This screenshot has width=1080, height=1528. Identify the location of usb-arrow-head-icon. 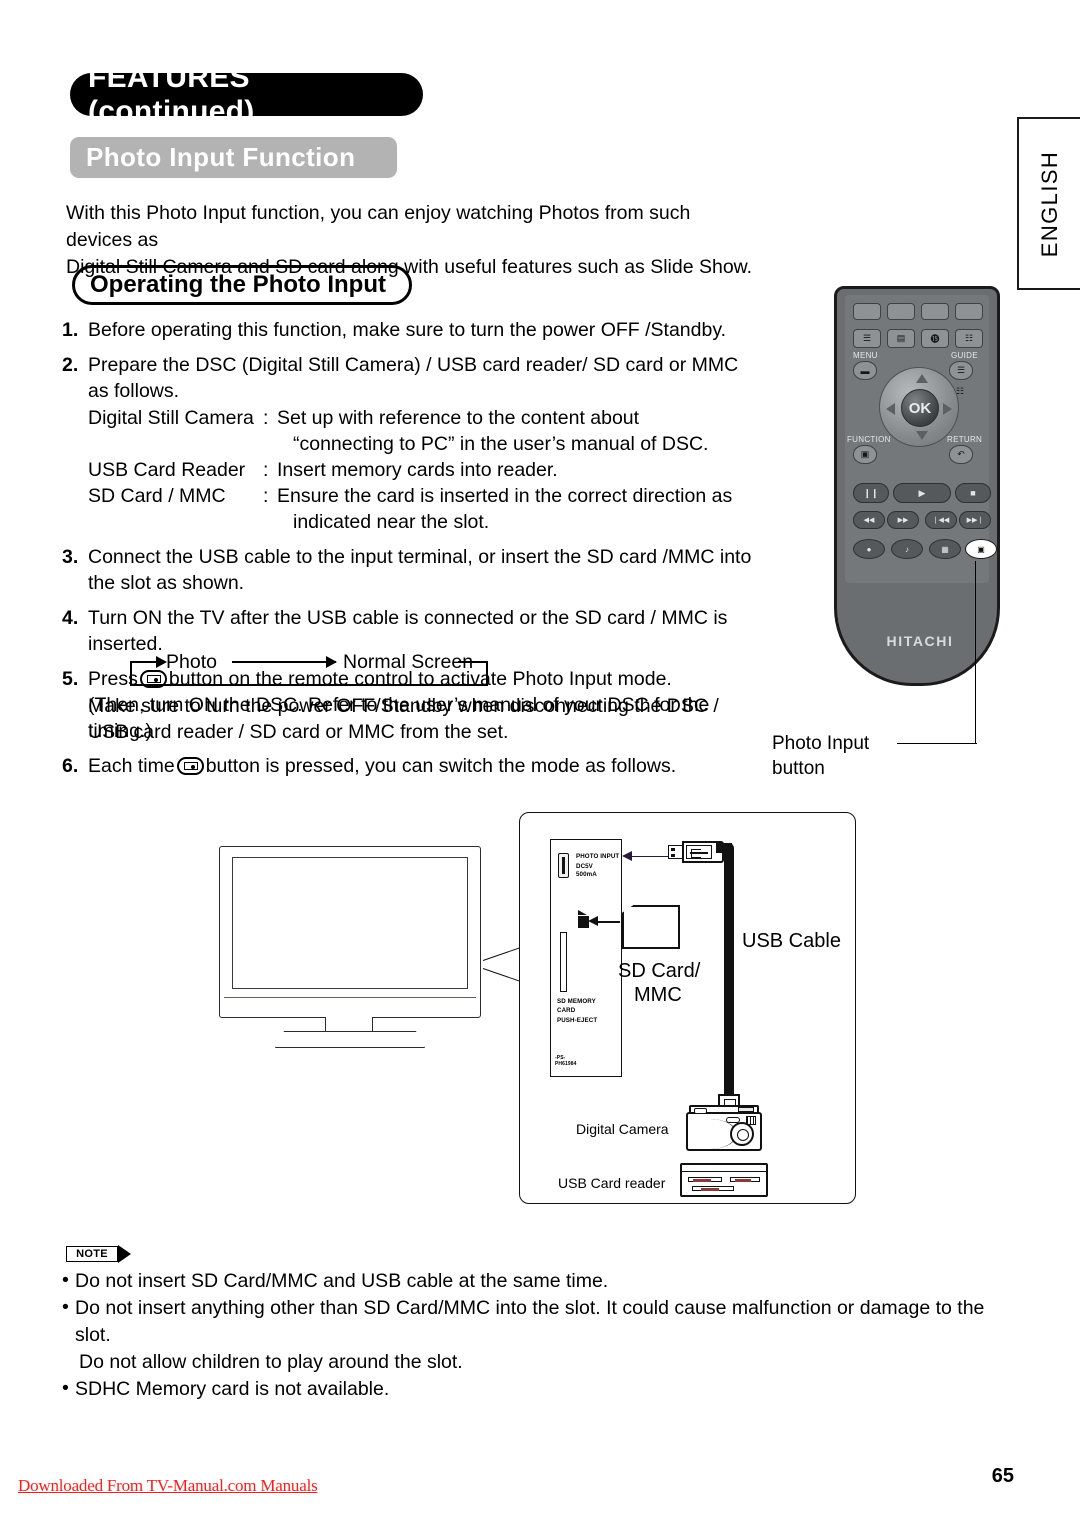
(627, 856).